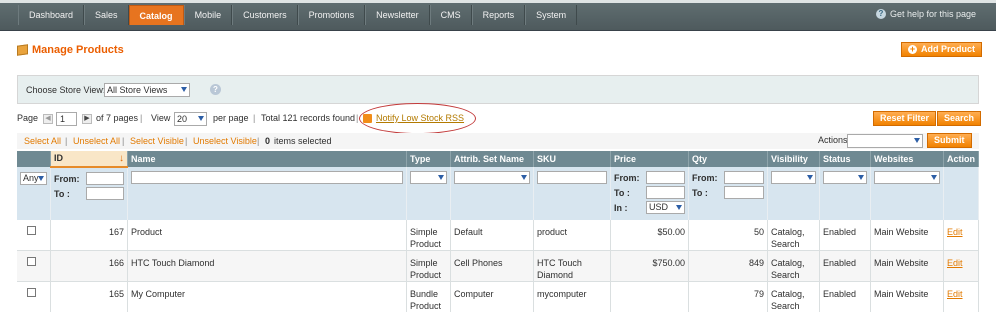 The height and width of the screenshot is (312, 996). Describe the element at coordinates (89, 159) in the screenshot. I see `col-id: ID ↓` at that location.